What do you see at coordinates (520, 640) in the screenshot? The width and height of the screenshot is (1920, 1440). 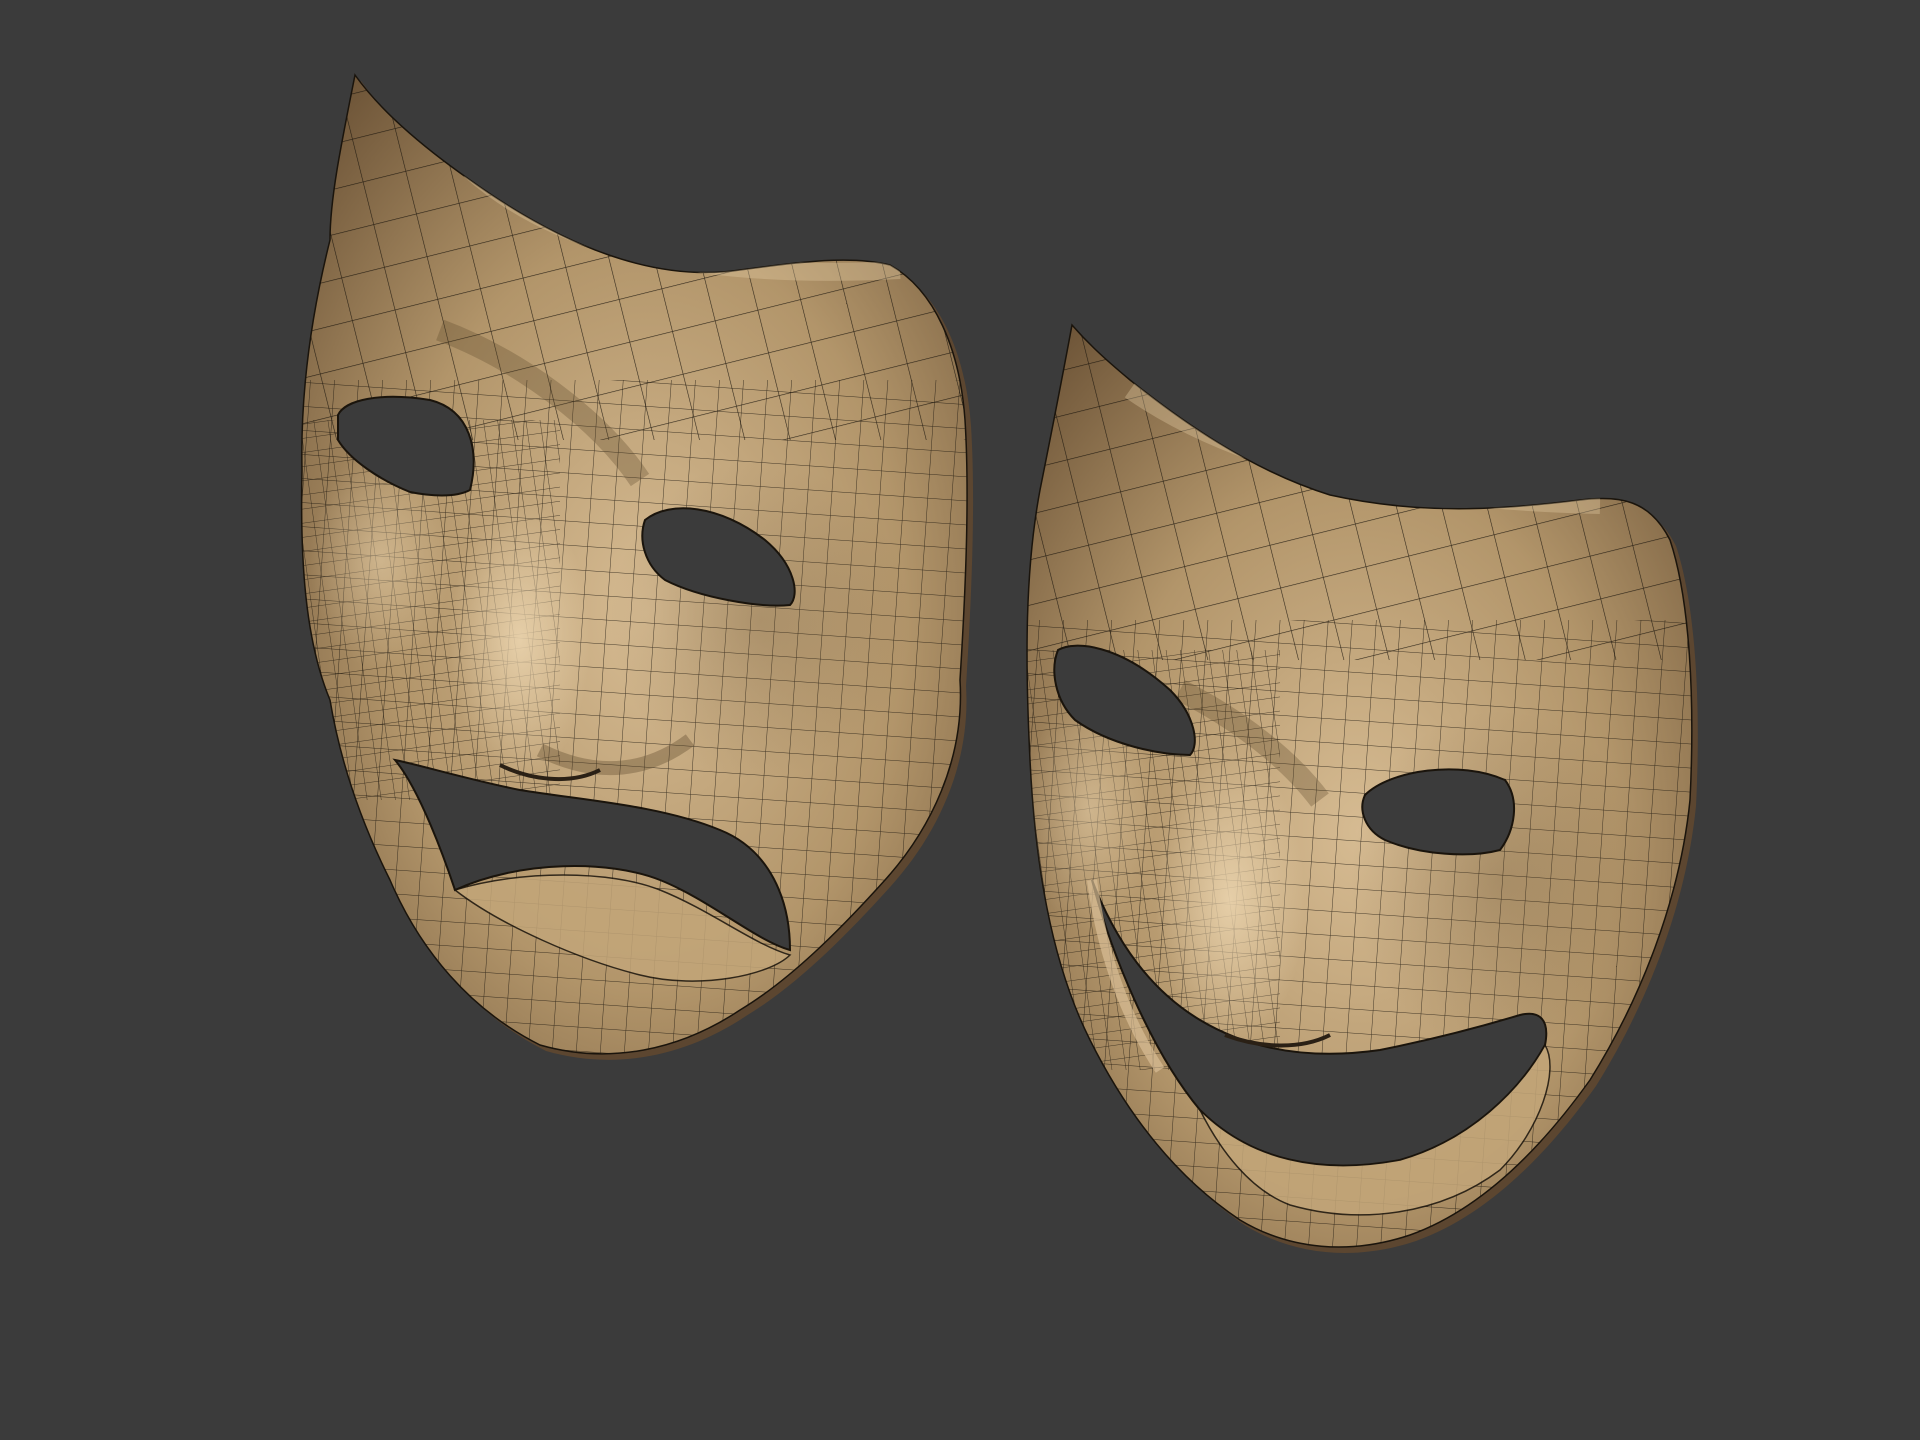 I see `tragedy-nose` at bounding box center [520, 640].